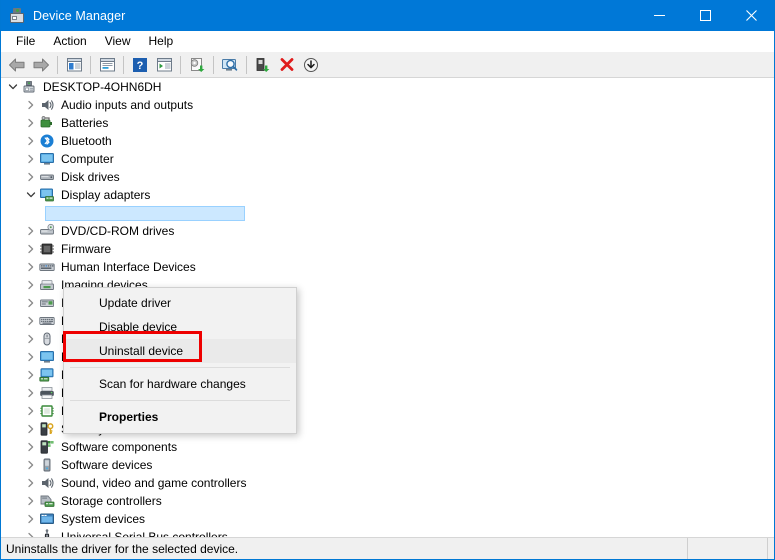 This screenshot has height=560, width=775. What do you see at coordinates (47, 105) in the screenshot?
I see `speaker-icon` at bounding box center [47, 105].